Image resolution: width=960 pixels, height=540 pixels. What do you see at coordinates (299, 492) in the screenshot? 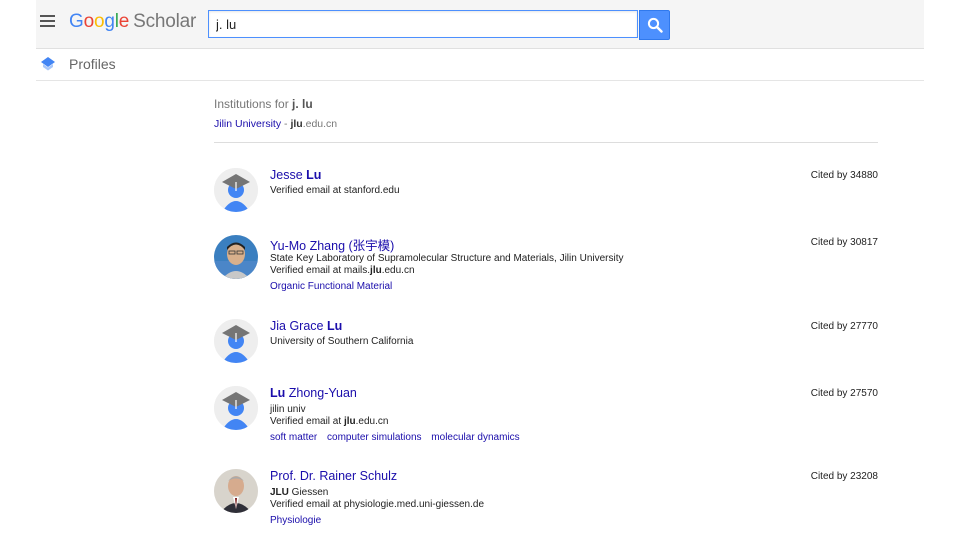
I see `affiliation: JLU Giessen` at bounding box center [299, 492].